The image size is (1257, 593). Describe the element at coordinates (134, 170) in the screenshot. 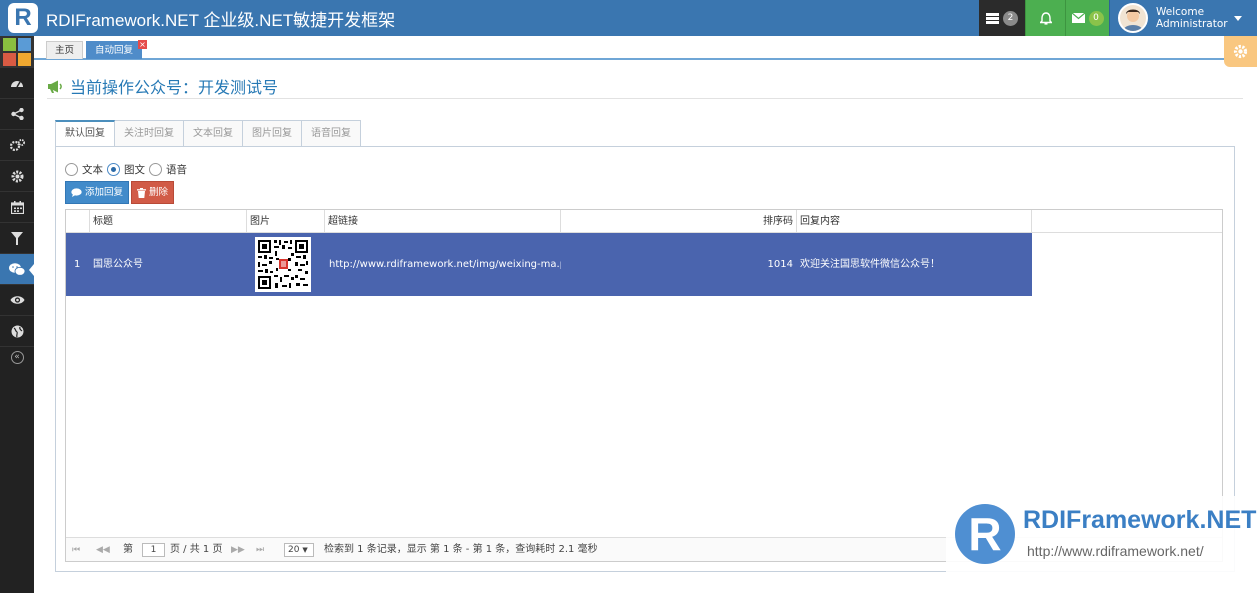

I see `radio-news-label: 图文` at that location.